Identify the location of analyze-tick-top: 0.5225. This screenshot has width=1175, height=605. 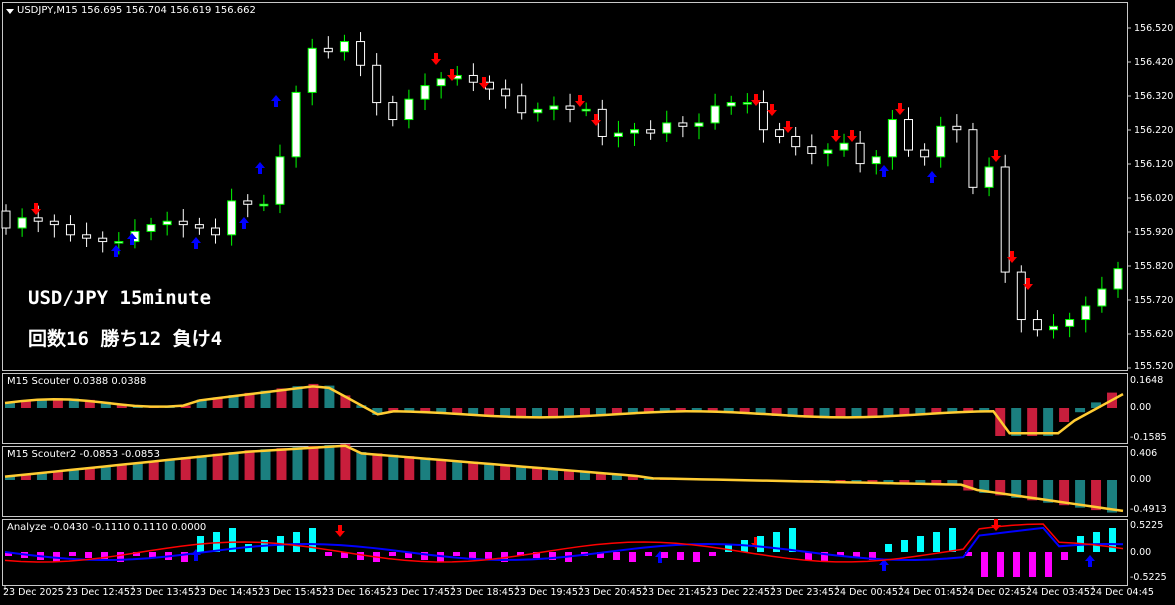
(1147, 525).